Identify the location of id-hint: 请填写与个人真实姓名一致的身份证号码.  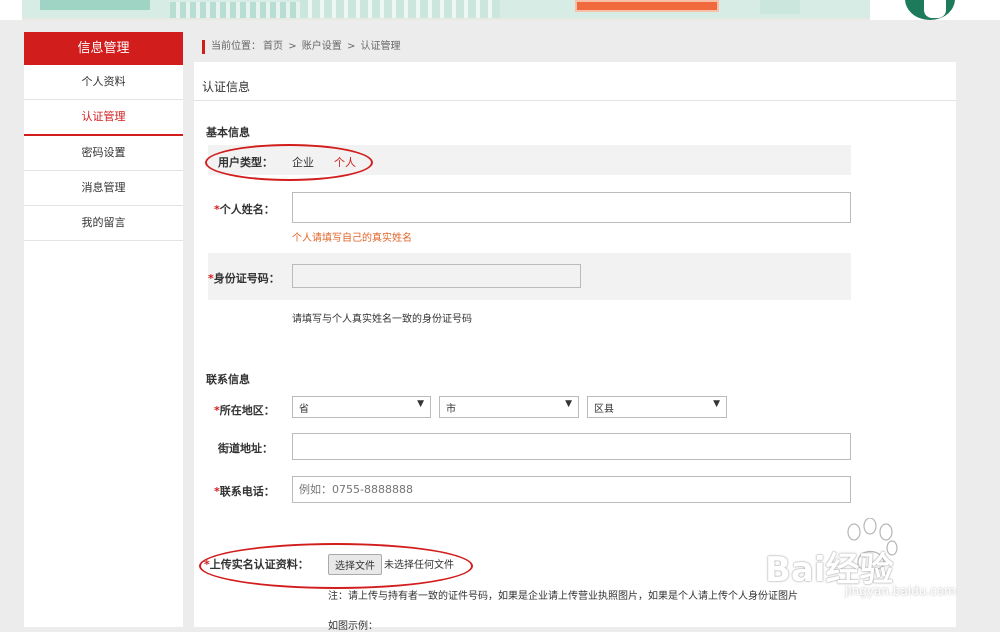
(382, 319).